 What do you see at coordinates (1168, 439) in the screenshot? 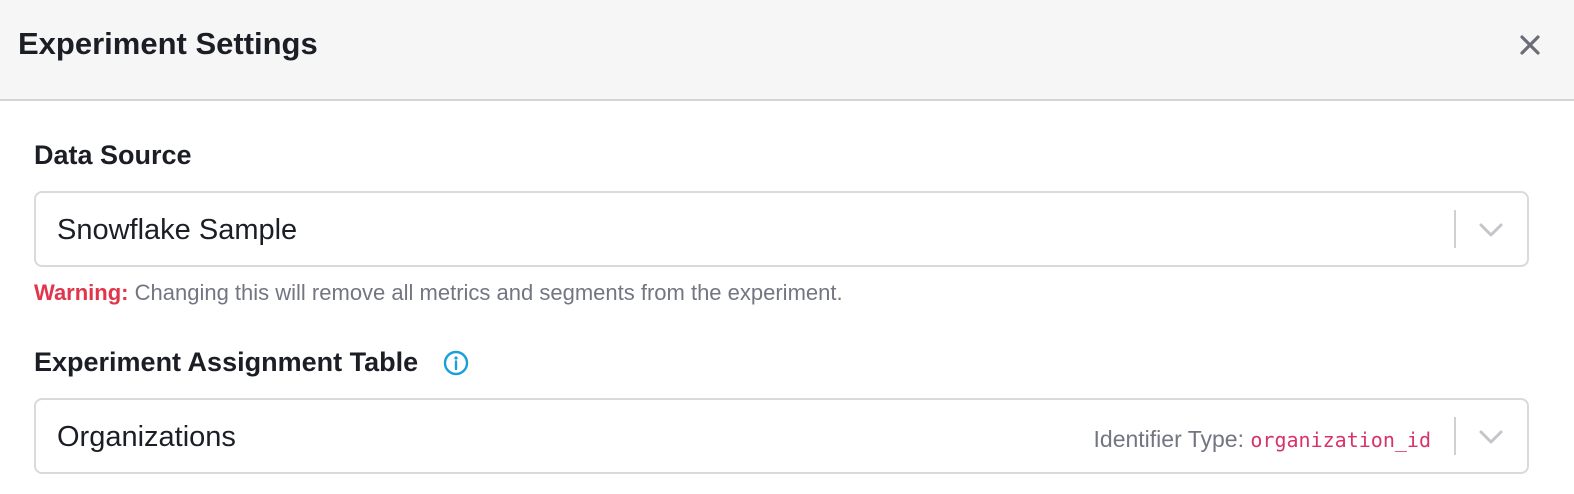
I see `identifier-type-label: Identifier Type:` at bounding box center [1168, 439].